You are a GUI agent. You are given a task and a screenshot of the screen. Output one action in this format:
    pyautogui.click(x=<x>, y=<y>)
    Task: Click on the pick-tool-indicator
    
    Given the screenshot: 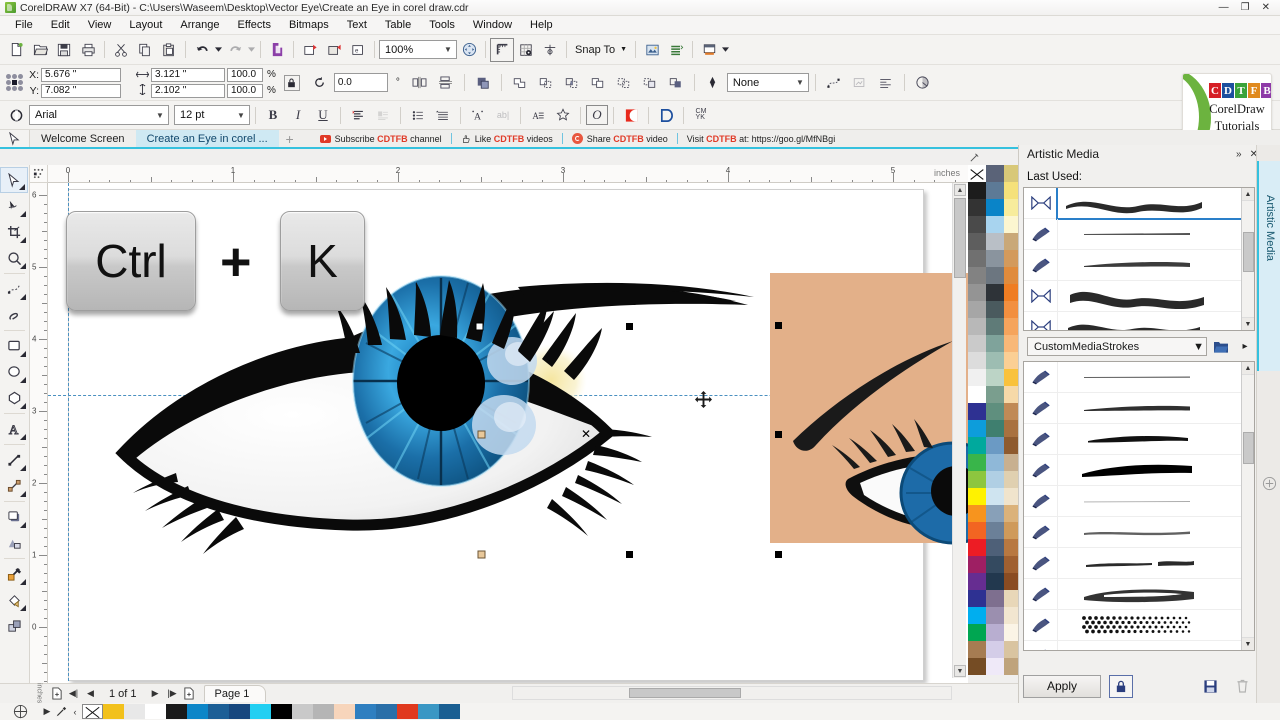 What is the action you would take?
    pyautogui.click(x=15, y=138)
    